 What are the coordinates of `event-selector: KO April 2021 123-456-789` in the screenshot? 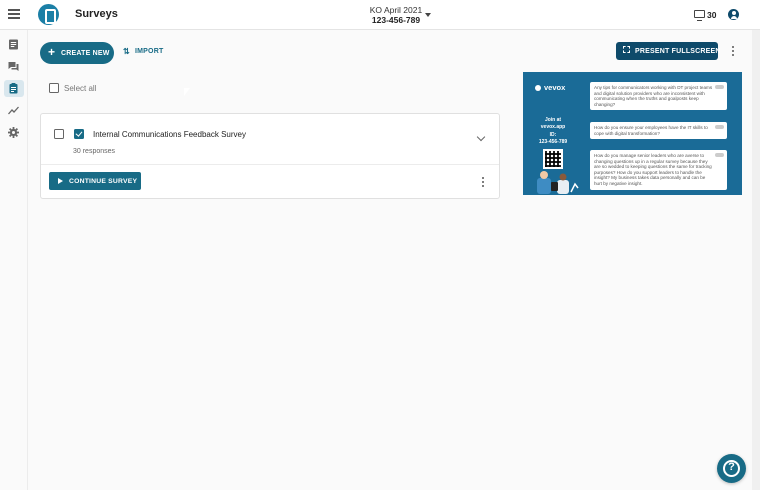 It's located at (396, 15).